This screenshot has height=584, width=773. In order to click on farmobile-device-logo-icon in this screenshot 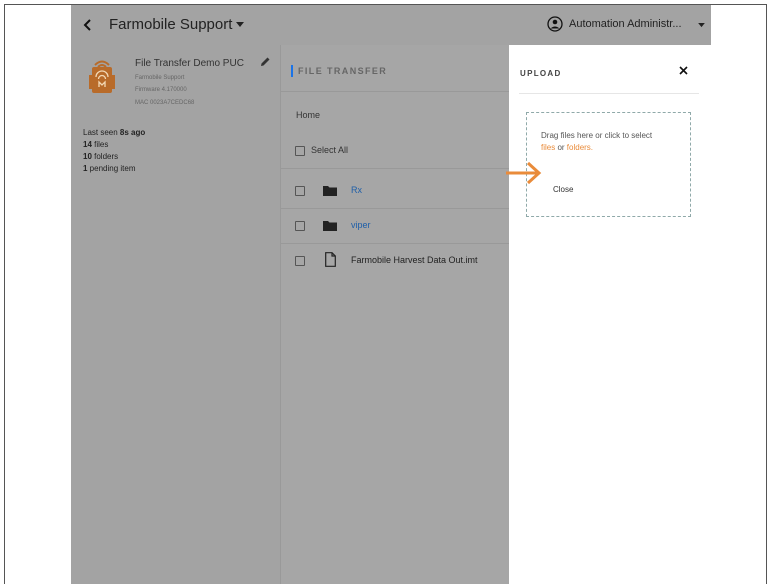, I will do `click(102, 76)`.